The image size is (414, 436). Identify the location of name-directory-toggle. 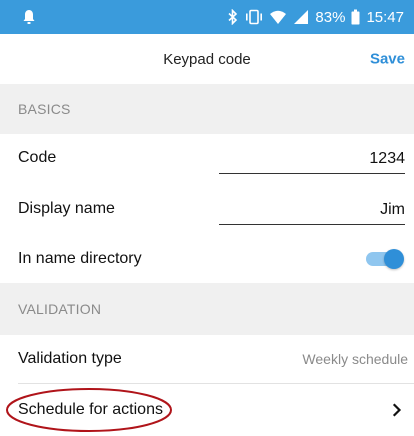
(385, 259).